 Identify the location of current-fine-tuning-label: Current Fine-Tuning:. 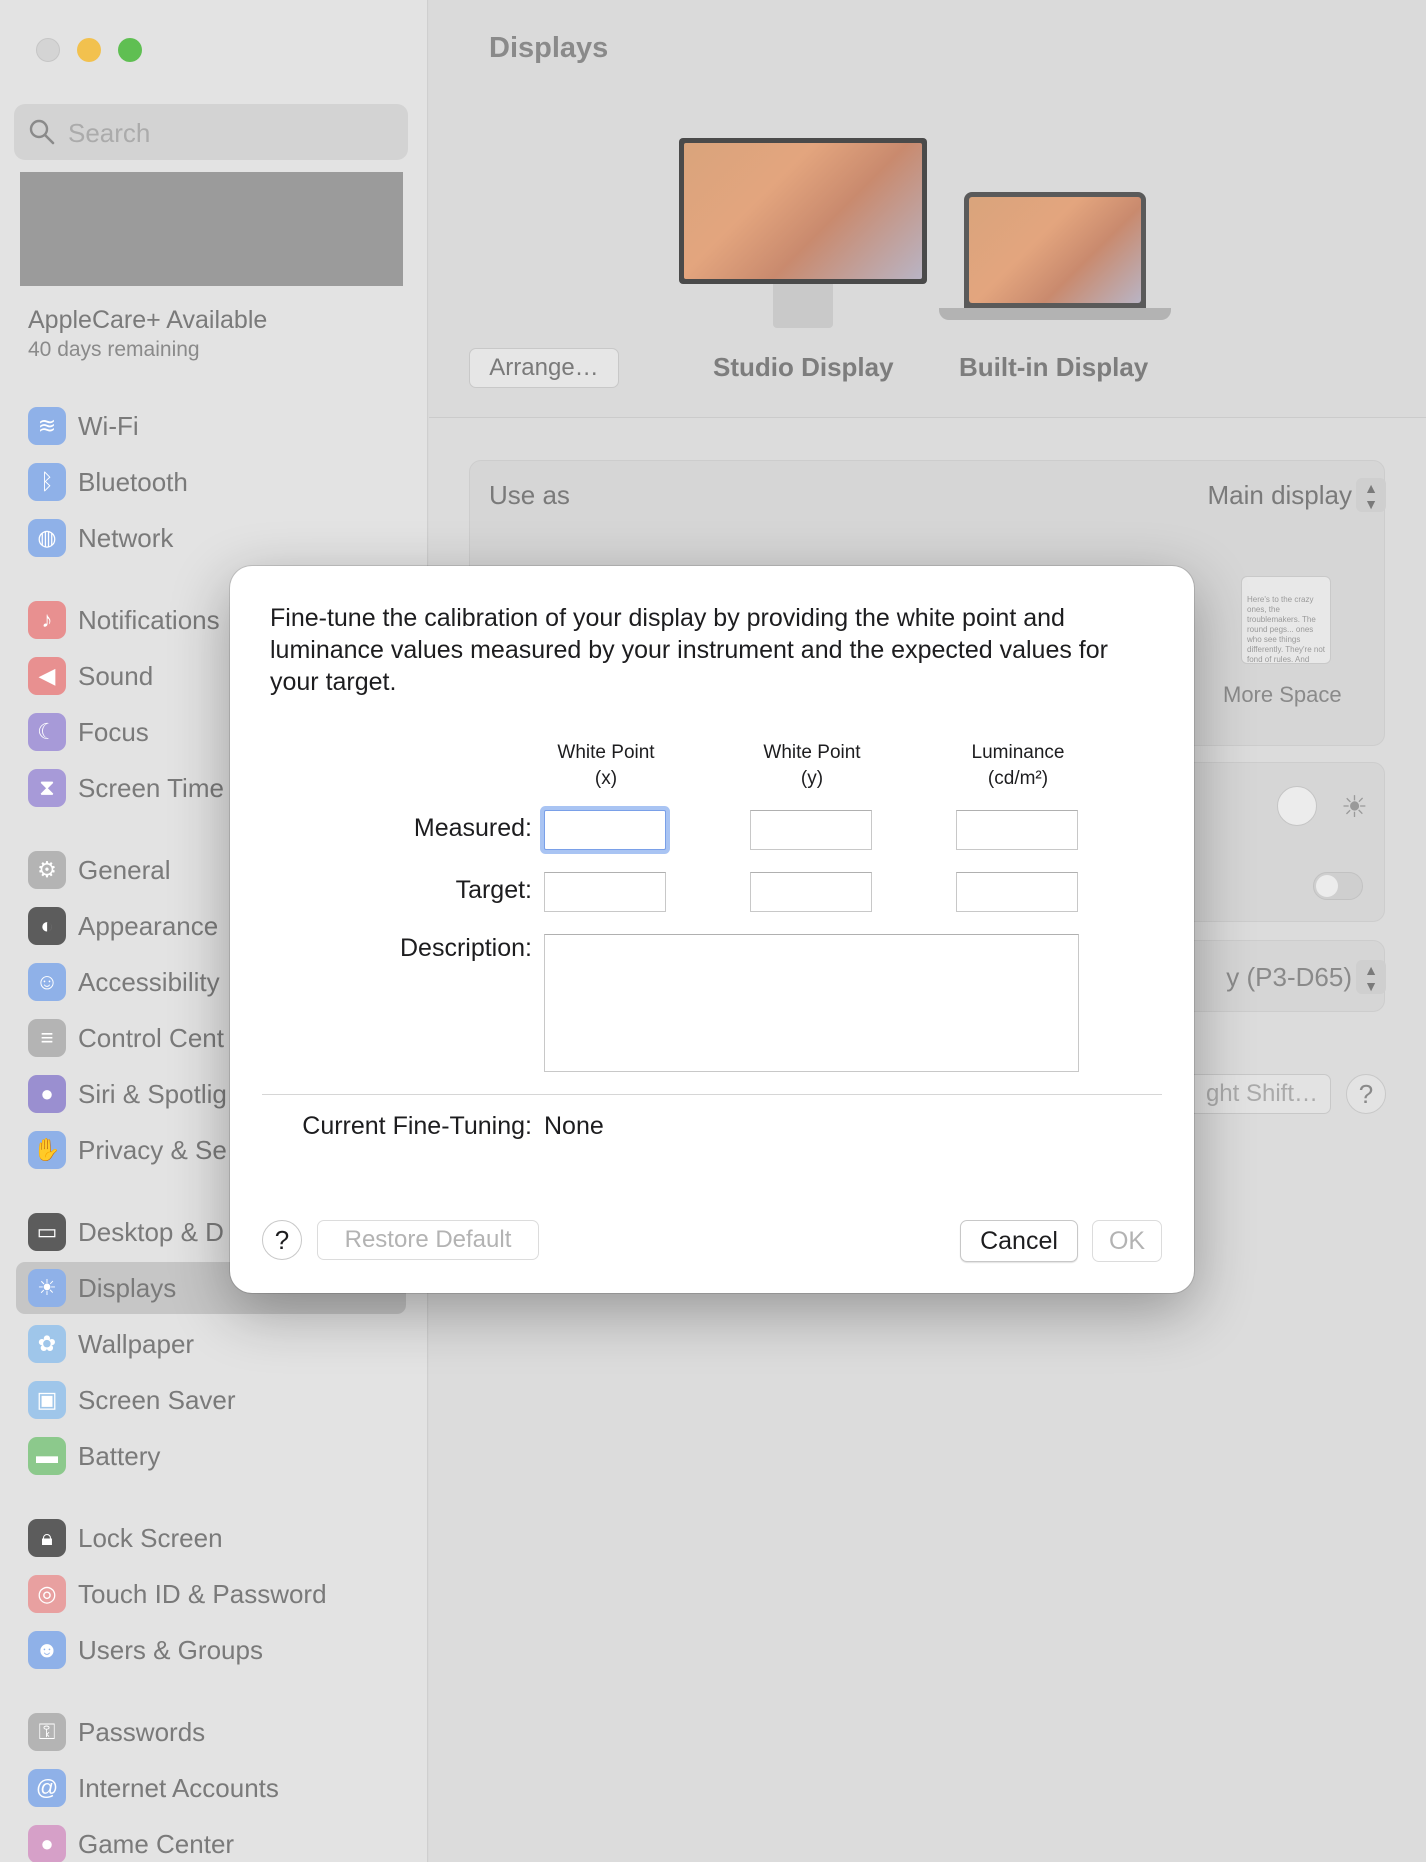
(417, 1126).